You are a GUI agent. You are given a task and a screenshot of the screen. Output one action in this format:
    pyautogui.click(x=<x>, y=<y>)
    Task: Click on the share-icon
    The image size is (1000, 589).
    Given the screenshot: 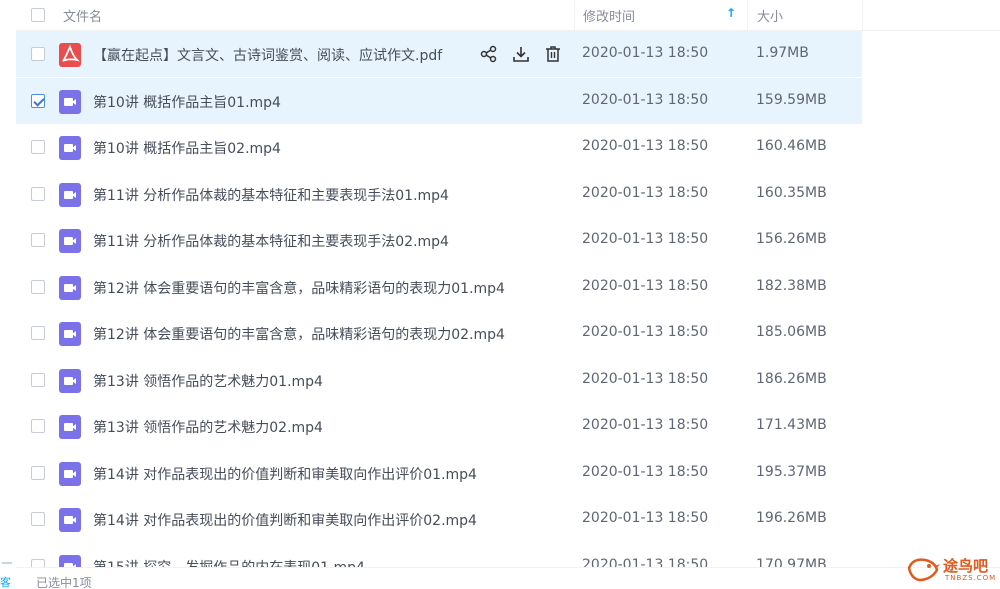 What is the action you would take?
    pyautogui.click(x=489, y=54)
    